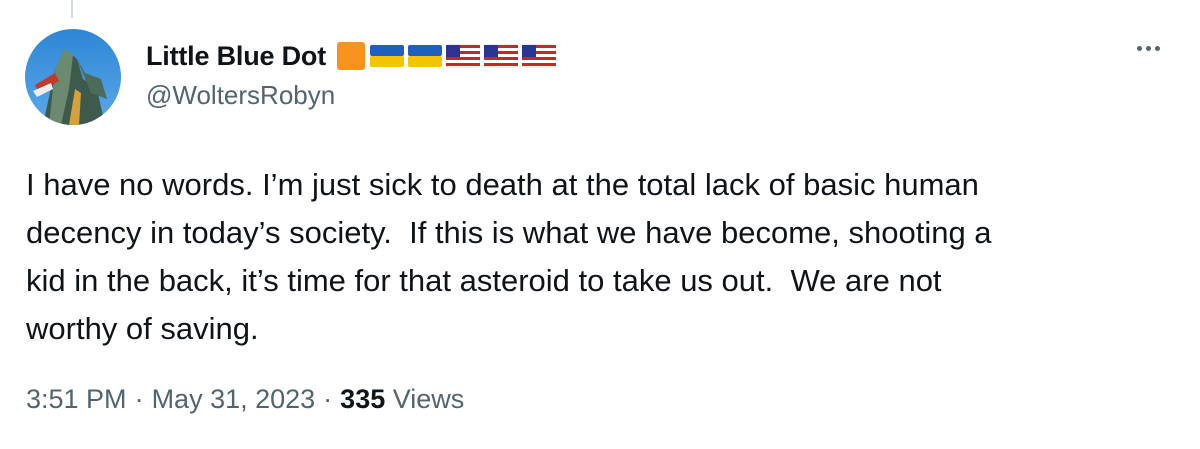  I want to click on views-stat: 335 Views, so click(402, 399).